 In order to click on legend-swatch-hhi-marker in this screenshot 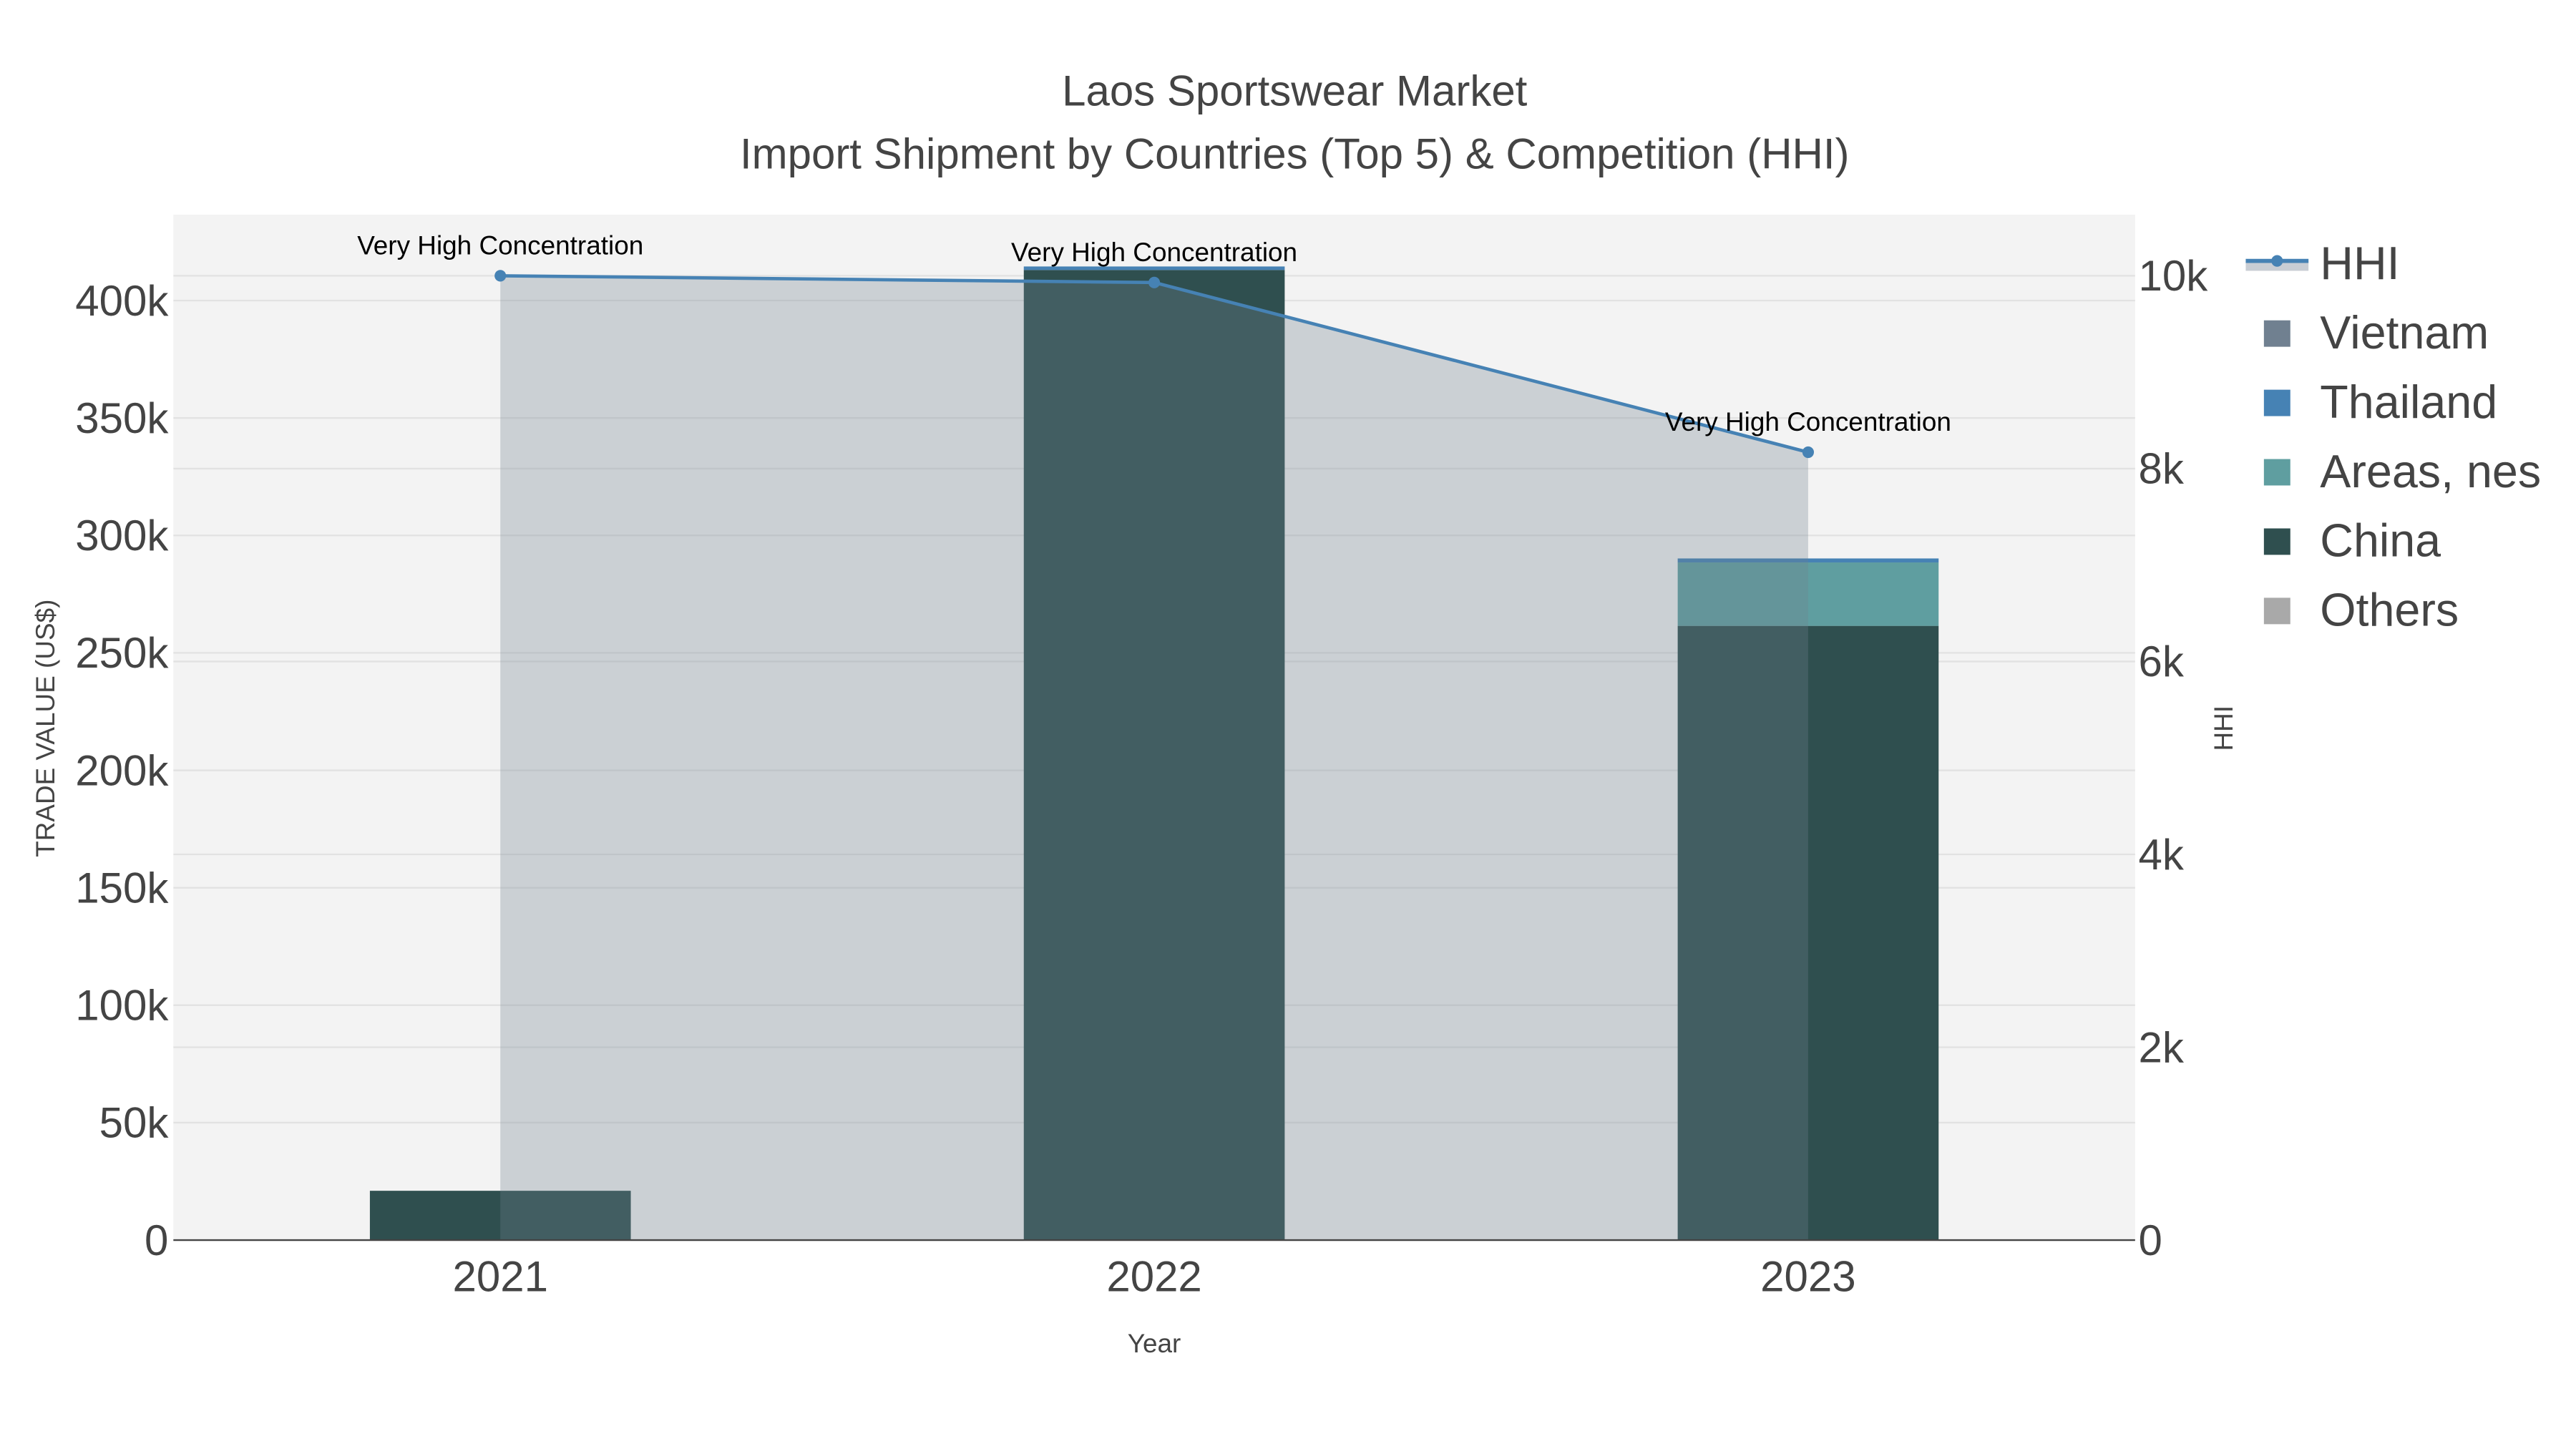, I will do `click(2277, 261)`.